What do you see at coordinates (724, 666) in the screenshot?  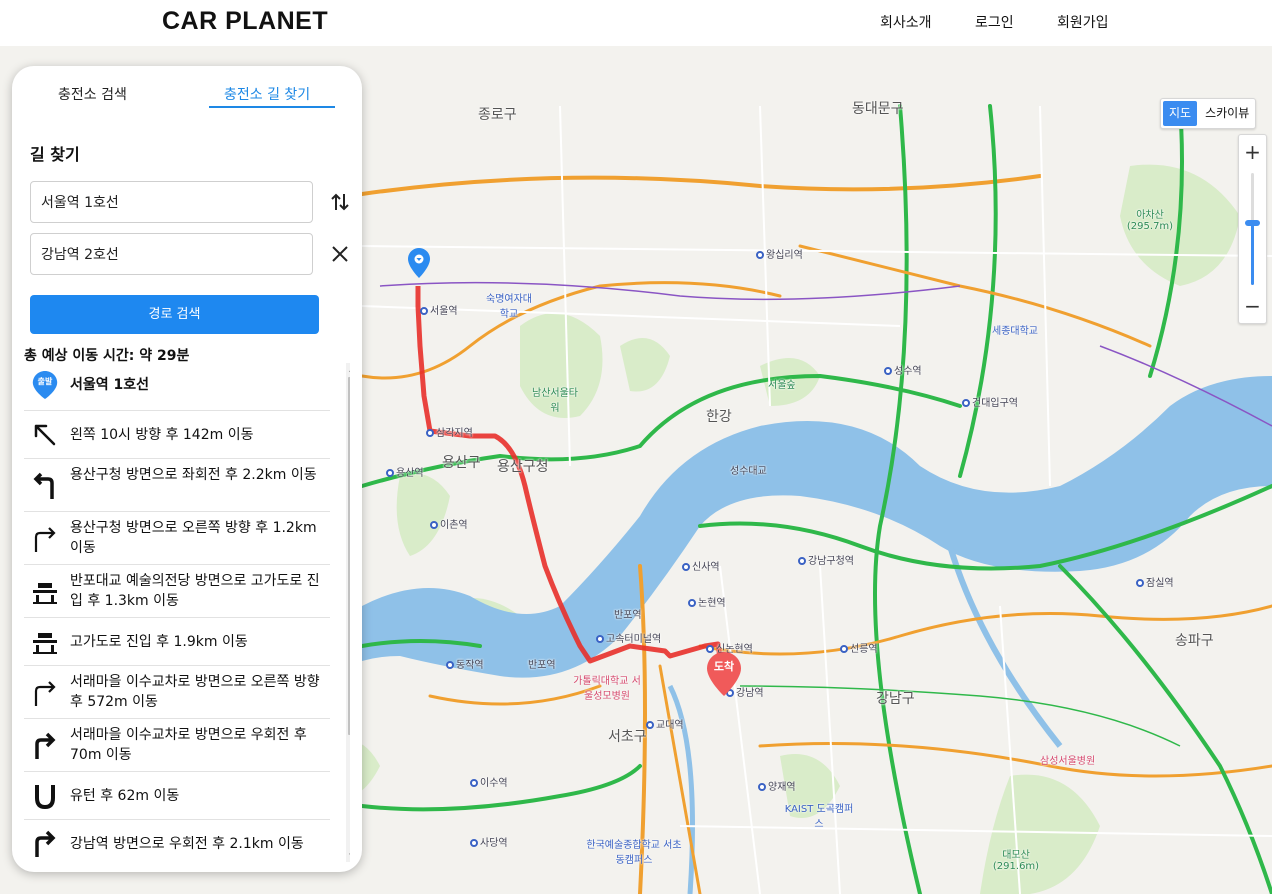 I see `destination-label: 도착` at bounding box center [724, 666].